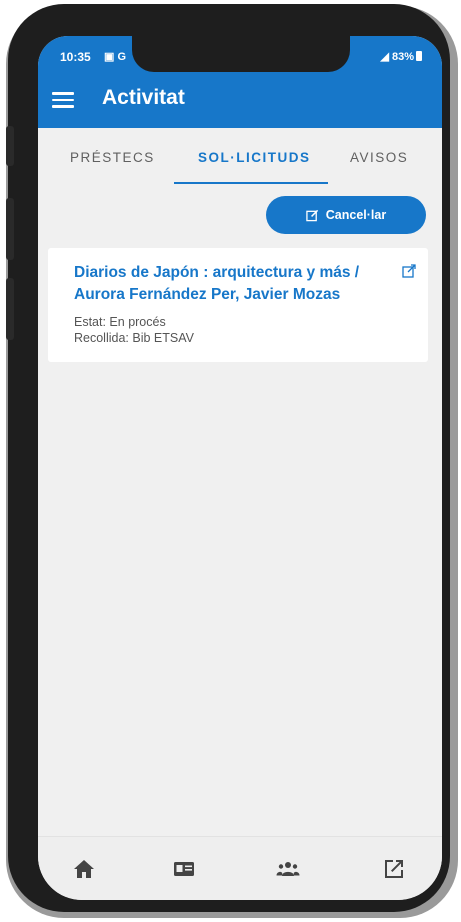  What do you see at coordinates (240, 868) in the screenshot?
I see `bottom-navigation` at bounding box center [240, 868].